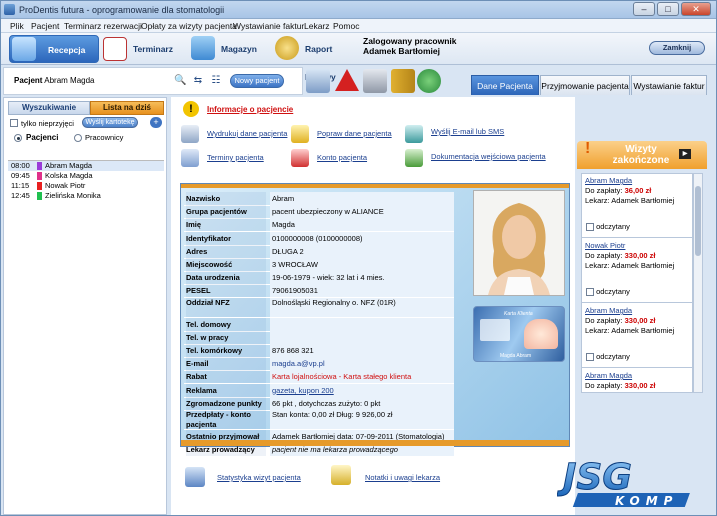  Describe the element at coordinates (644, 9) in the screenshot. I see `minimize-button: –` at that location.